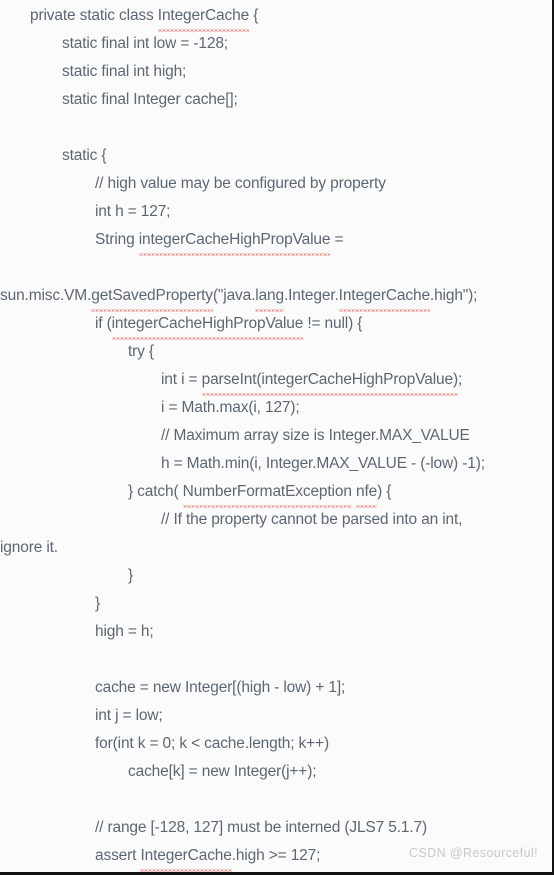 This screenshot has height=875, width=554. Describe the element at coordinates (267, 493) in the screenshot. I see `spellcheck-underline: NumberFormatException` at that location.